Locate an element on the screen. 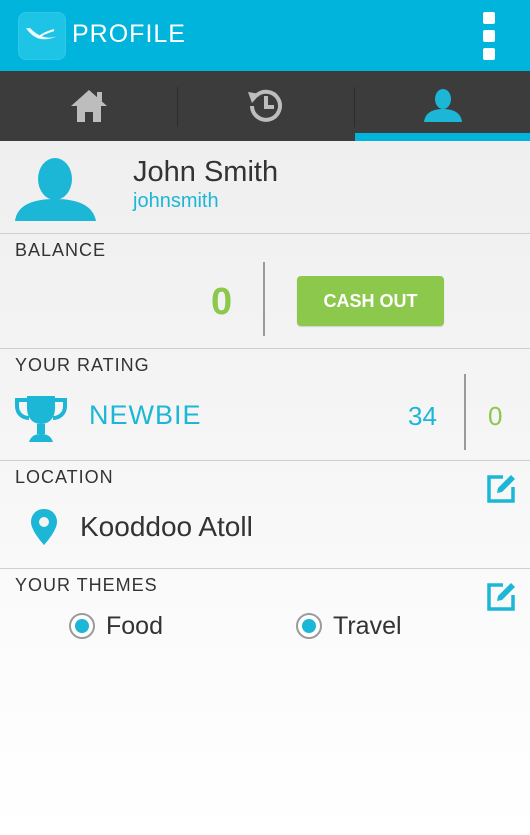  theme-travel-radio is located at coordinates (309, 626).